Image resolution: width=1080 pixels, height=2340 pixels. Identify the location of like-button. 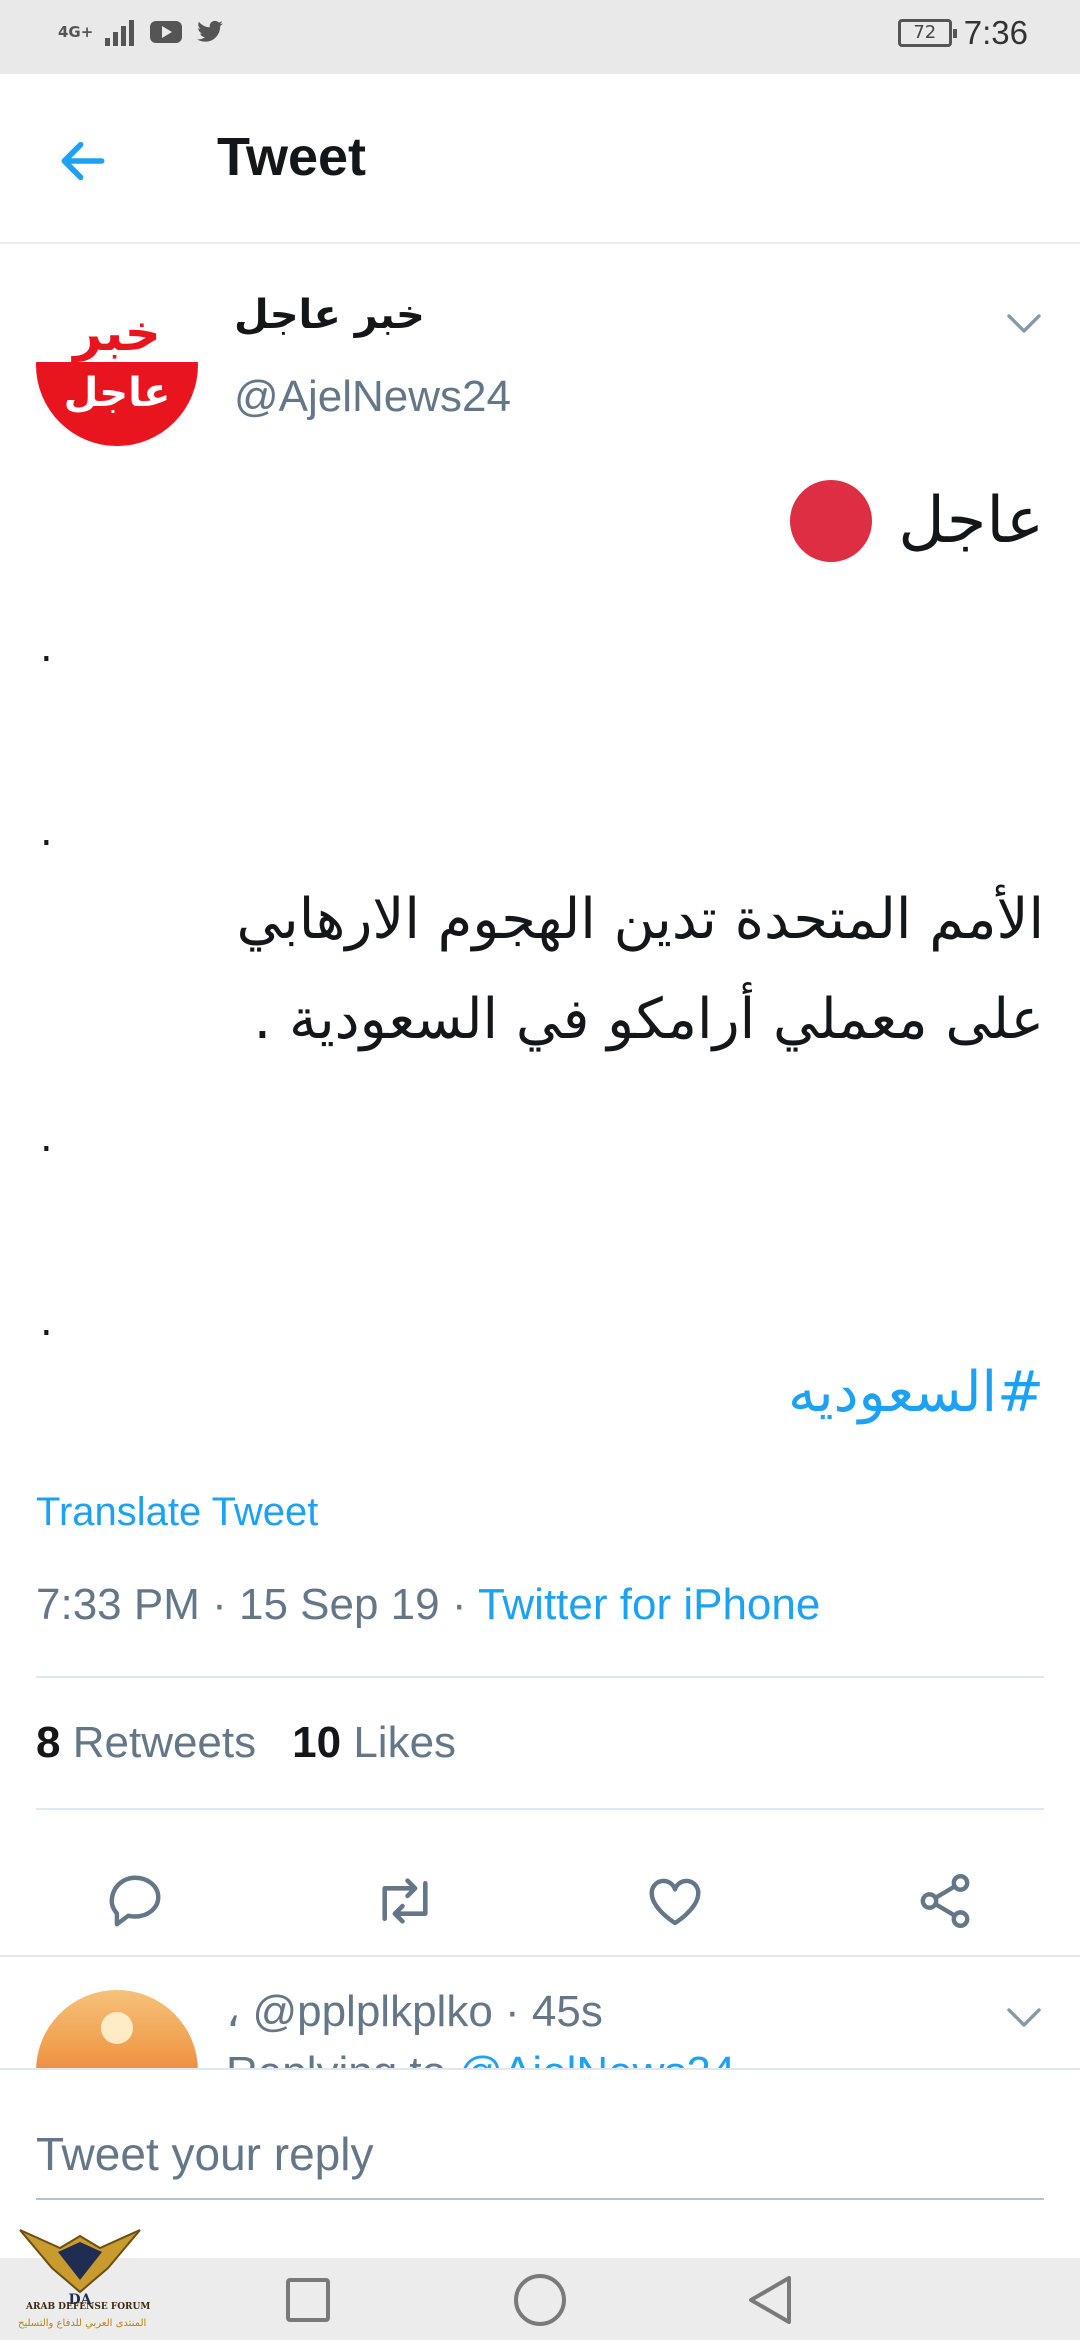
(675, 1901).